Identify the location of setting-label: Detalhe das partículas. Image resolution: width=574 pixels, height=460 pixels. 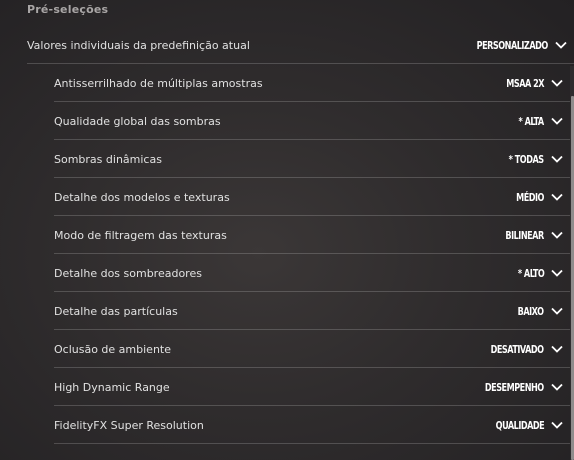
(116, 311).